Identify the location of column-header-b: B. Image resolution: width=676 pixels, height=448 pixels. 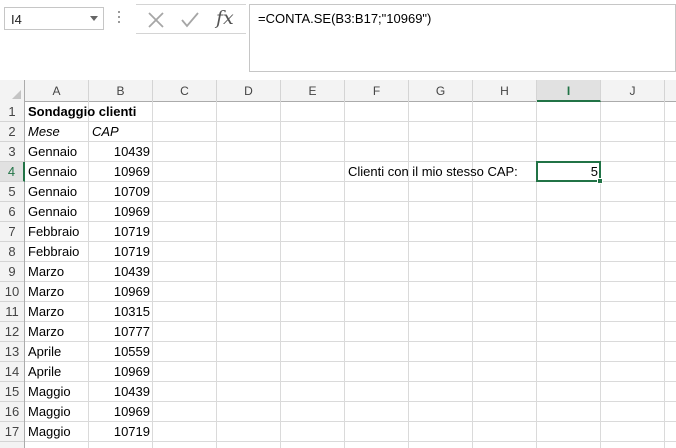
(121, 91).